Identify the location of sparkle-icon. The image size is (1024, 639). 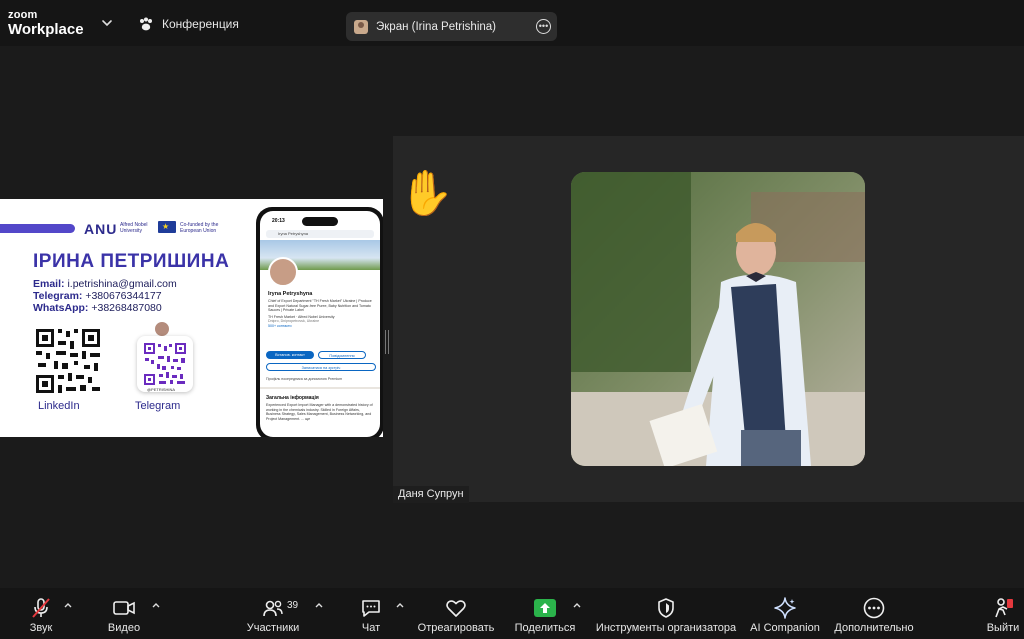
(785, 608).